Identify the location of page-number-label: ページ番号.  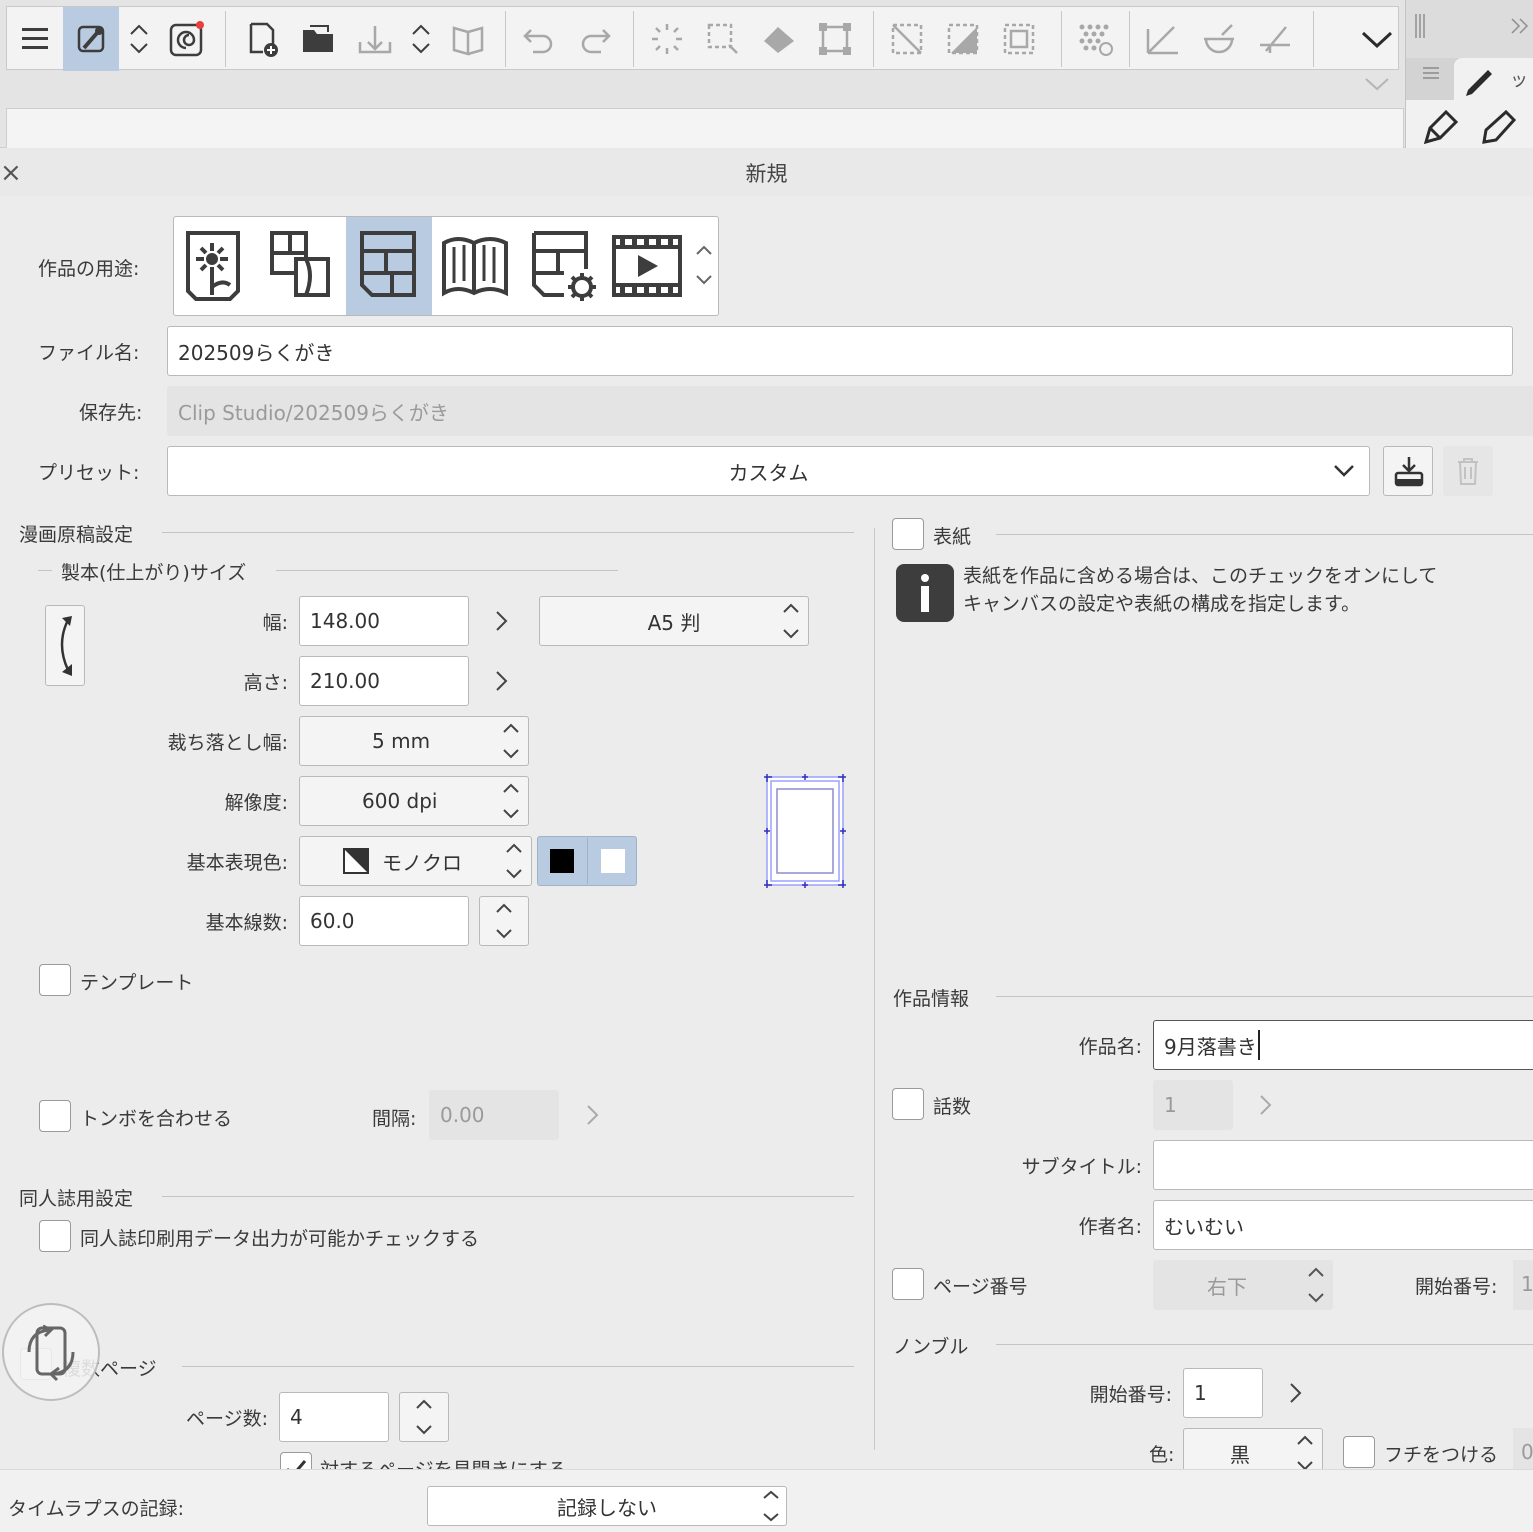
(980, 1287).